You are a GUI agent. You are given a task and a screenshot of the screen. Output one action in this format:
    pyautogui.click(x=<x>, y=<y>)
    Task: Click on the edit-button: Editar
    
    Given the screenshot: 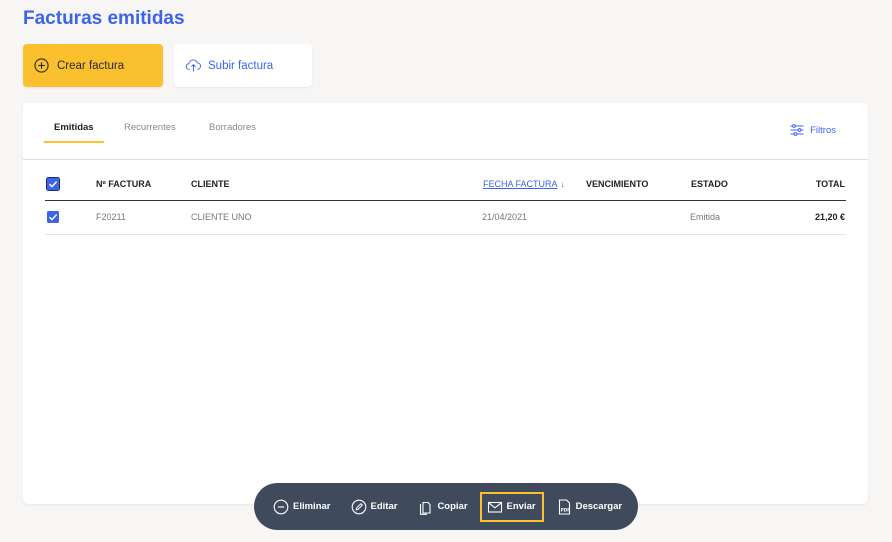 What is the action you would take?
    pyautogui.click(x=374, y=507)
    